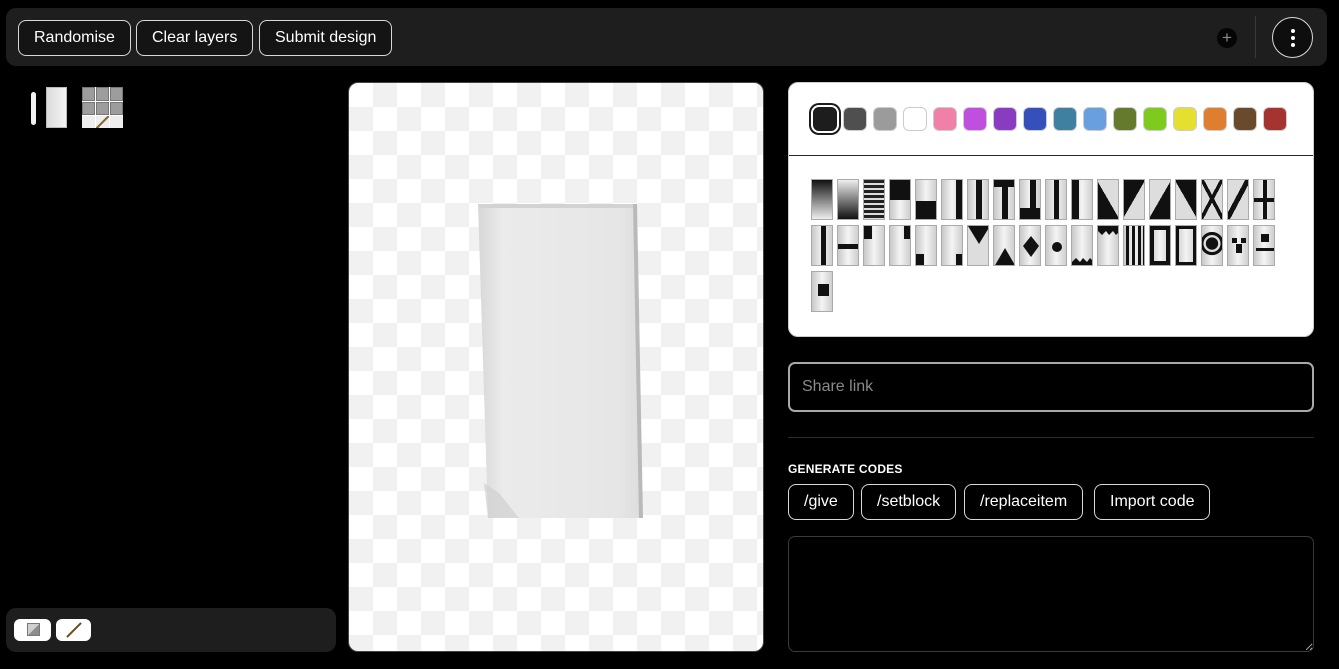 The width and height of the screenshot is (1339, 669). Describe the element at coordinates (848, 199) in the screenshot. I see `pattern-gradient-up` at that location.